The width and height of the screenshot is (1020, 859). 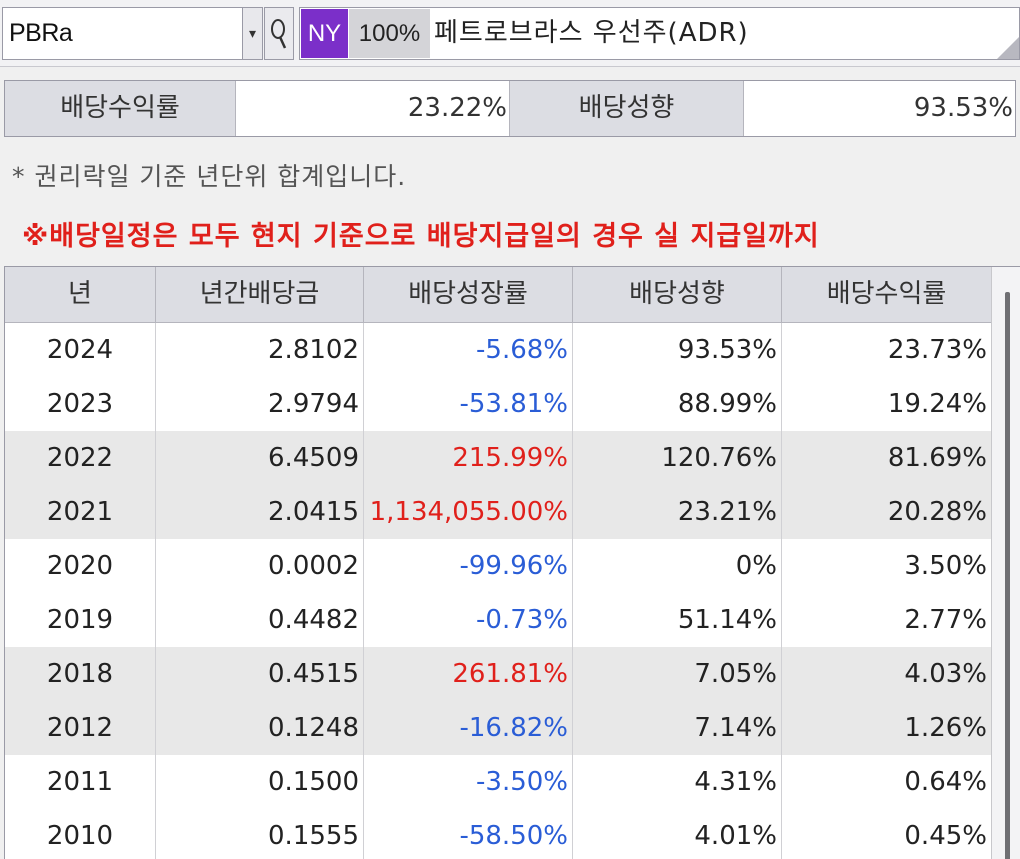 I want to click on chevron-down-icon: ▾, so click(x=252, y=33).